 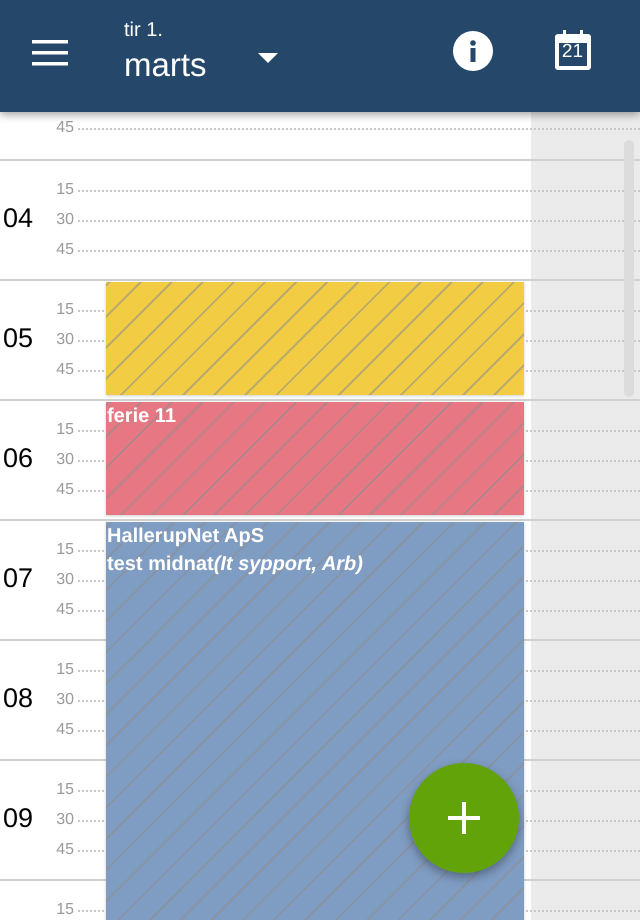 What do you see at coordinates (18, 218) in the screenshot?
I see `hour-label: 04` at bounding box center [18, 218].